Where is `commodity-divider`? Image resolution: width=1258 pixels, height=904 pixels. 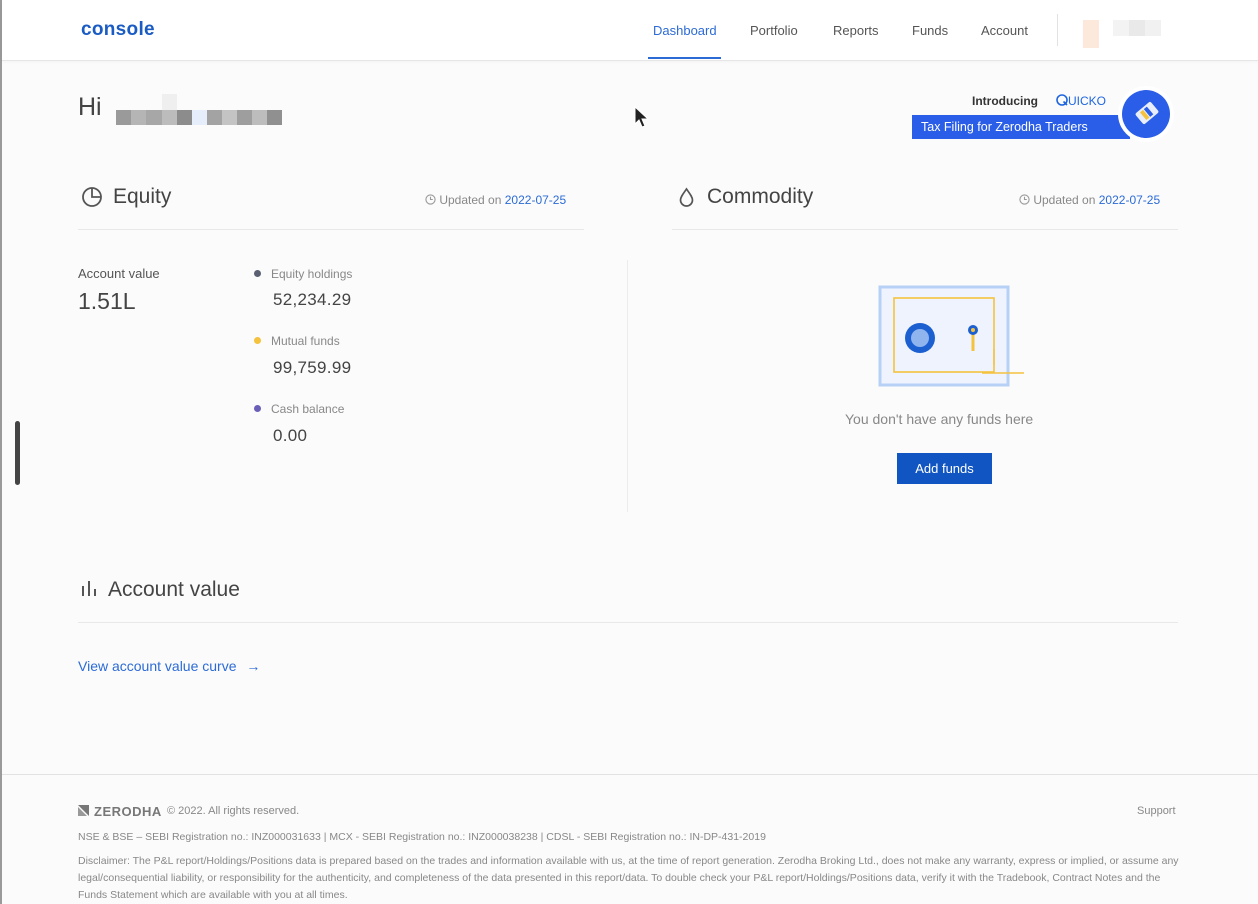 commodity-divider is located at coordinates (925, 229).